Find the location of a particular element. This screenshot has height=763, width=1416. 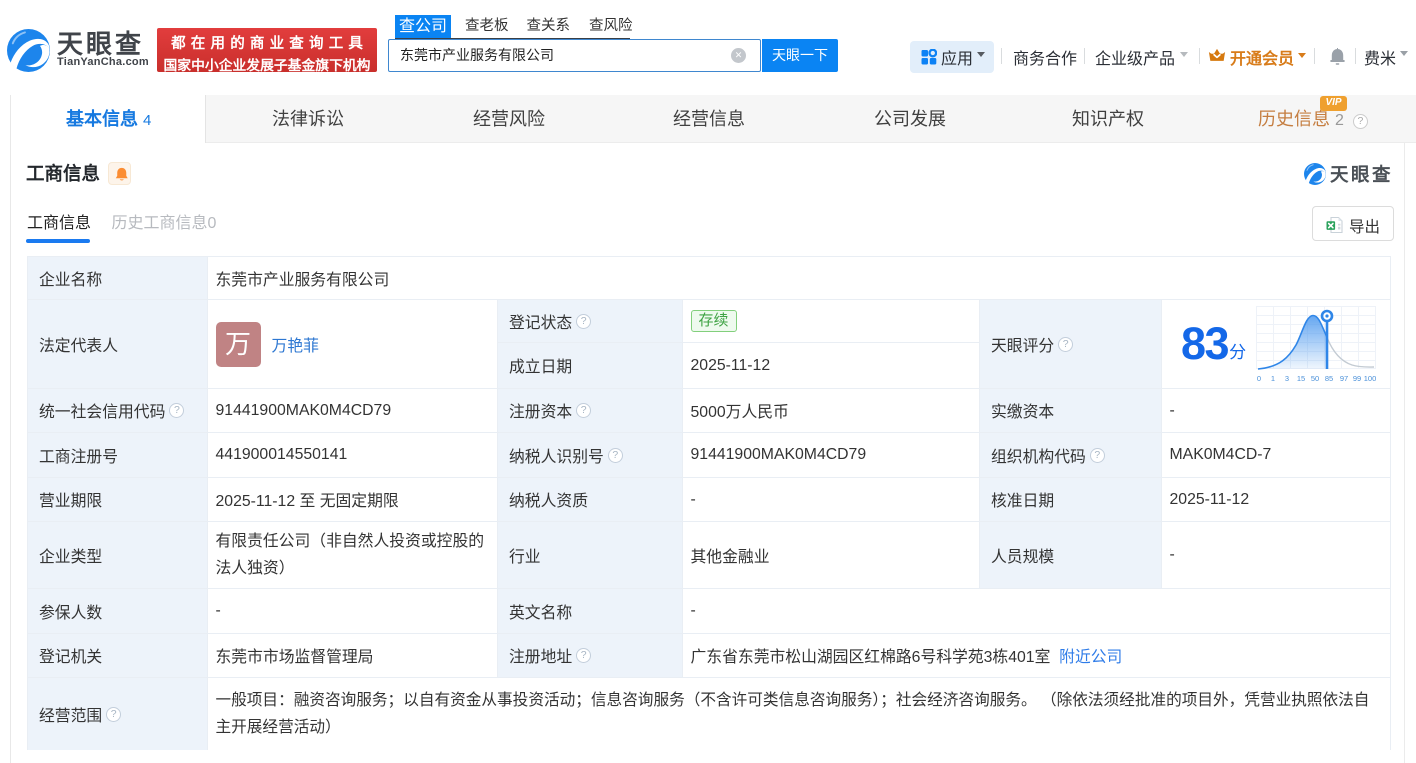

svg-text: 3 is located at coordinates (1287, 378).